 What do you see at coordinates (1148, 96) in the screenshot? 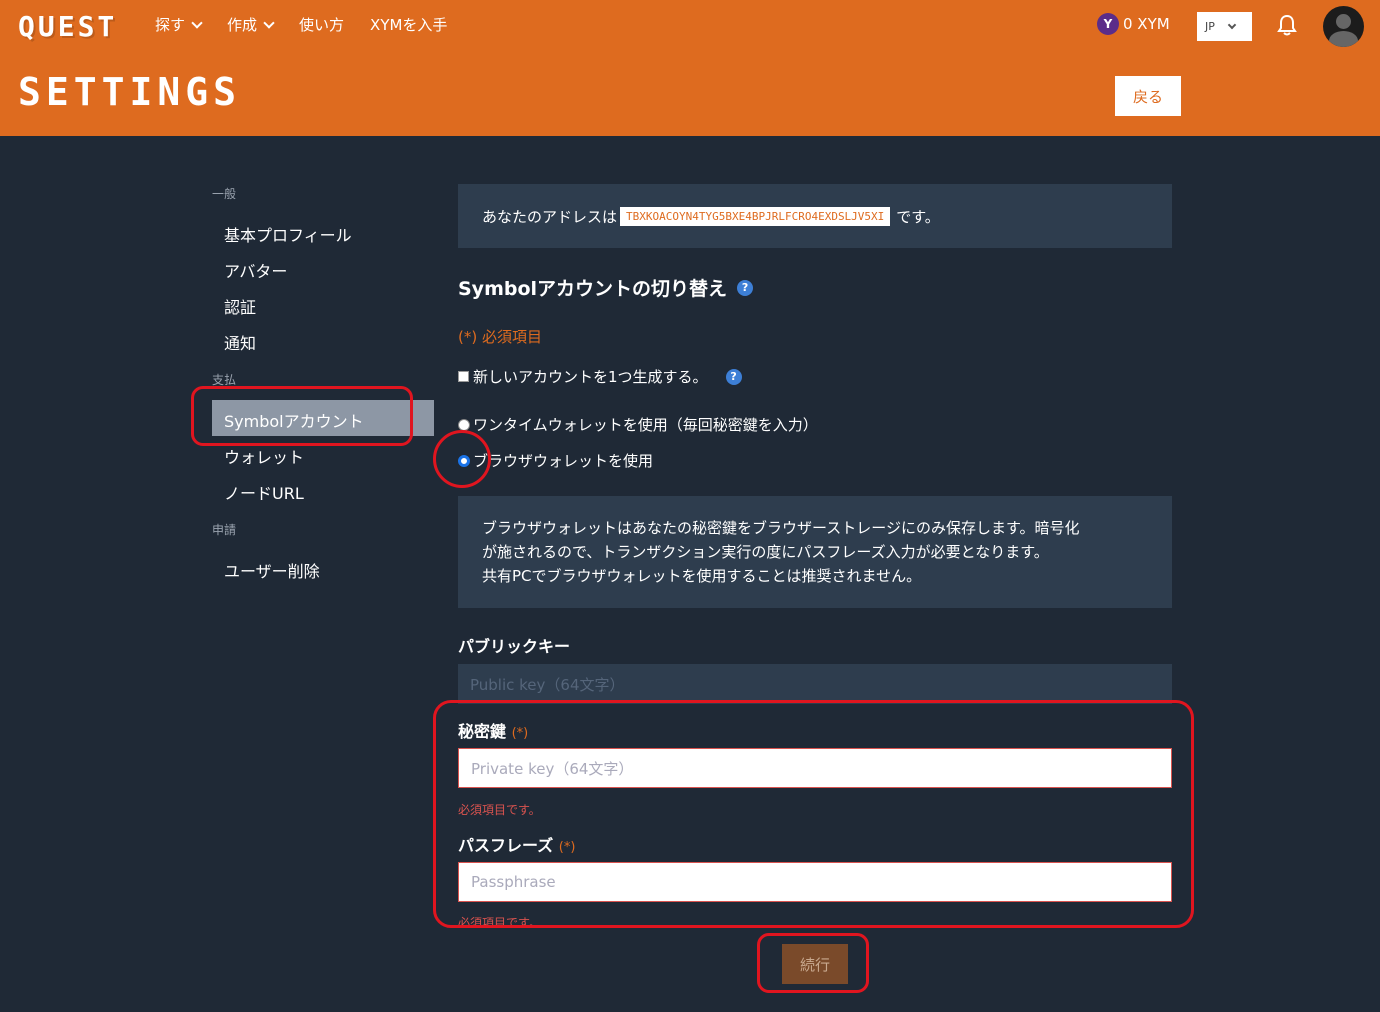
I see `back-button: 戻る` at bounding box center [1148, 96].